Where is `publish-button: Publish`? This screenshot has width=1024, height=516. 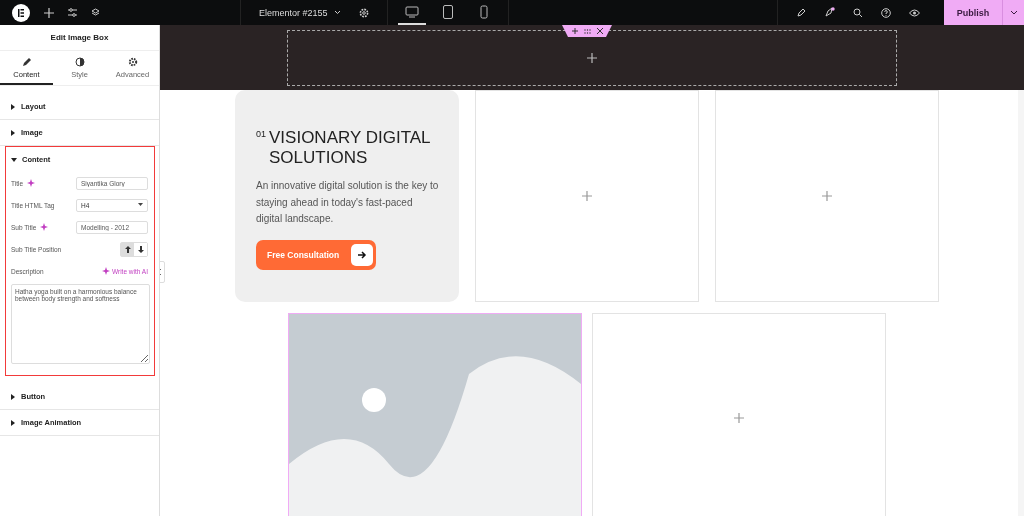 publish-button: Publish is located at coordinates (973, 12).